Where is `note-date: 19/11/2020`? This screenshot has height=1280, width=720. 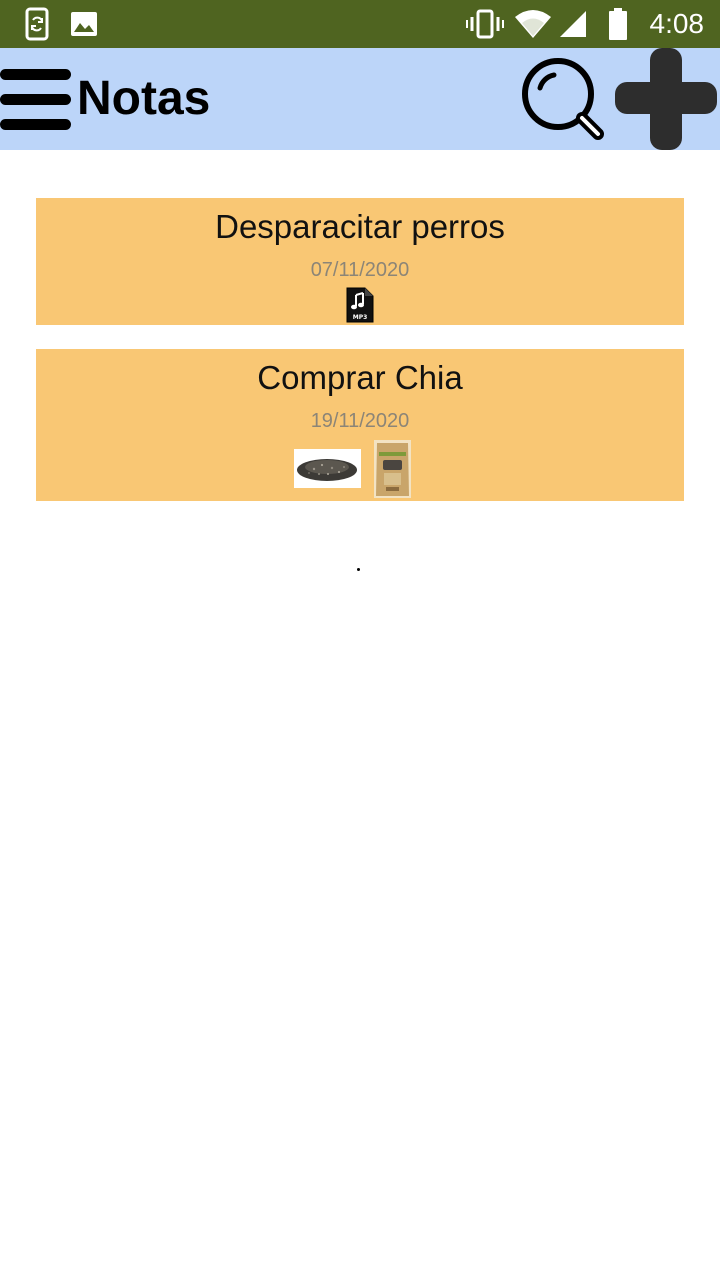
note-date: 19/11/2020 is located at coordinates (360, 421).